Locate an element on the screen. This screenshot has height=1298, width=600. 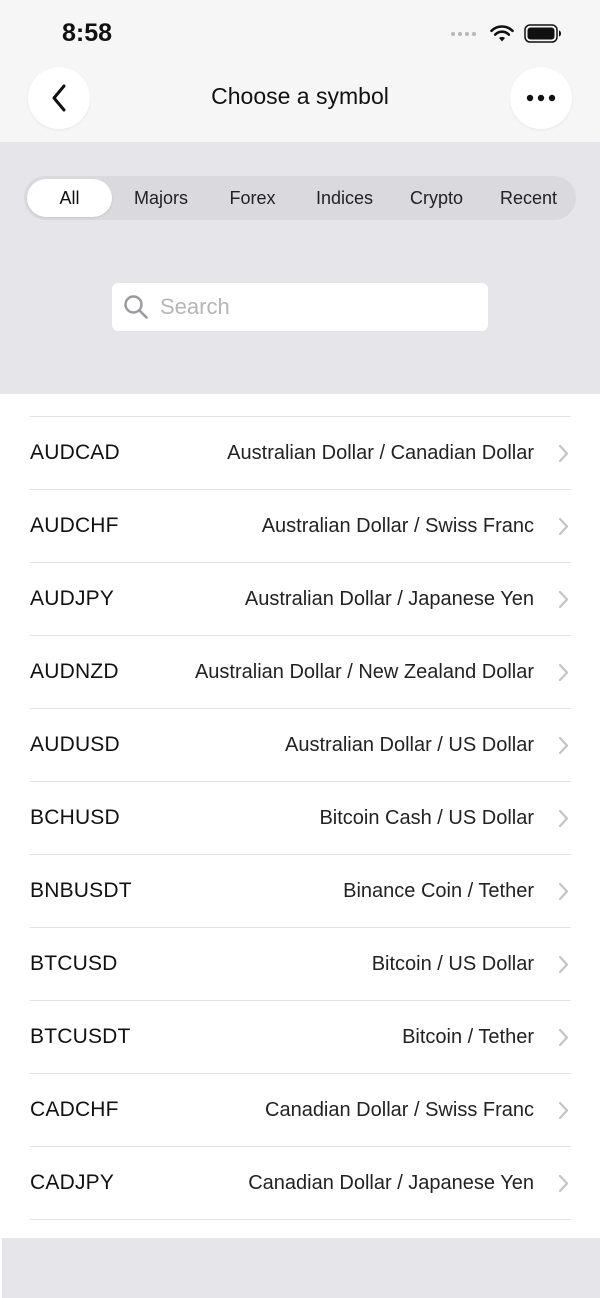
battery-icon is located at coordinates (542, 33).